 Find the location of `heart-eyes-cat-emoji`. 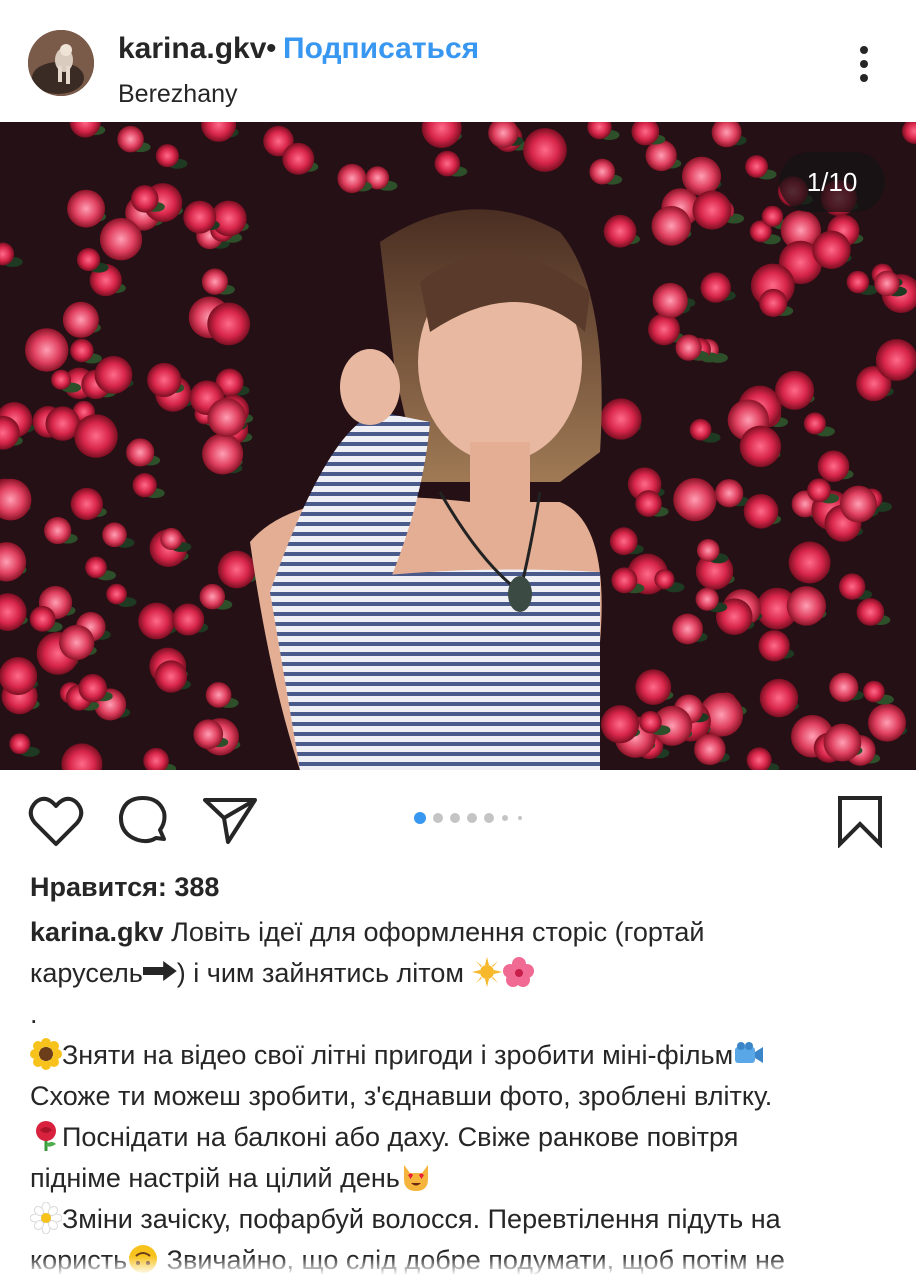

heart-eyes-cat-emoji is located at coordinates (415, 1178).